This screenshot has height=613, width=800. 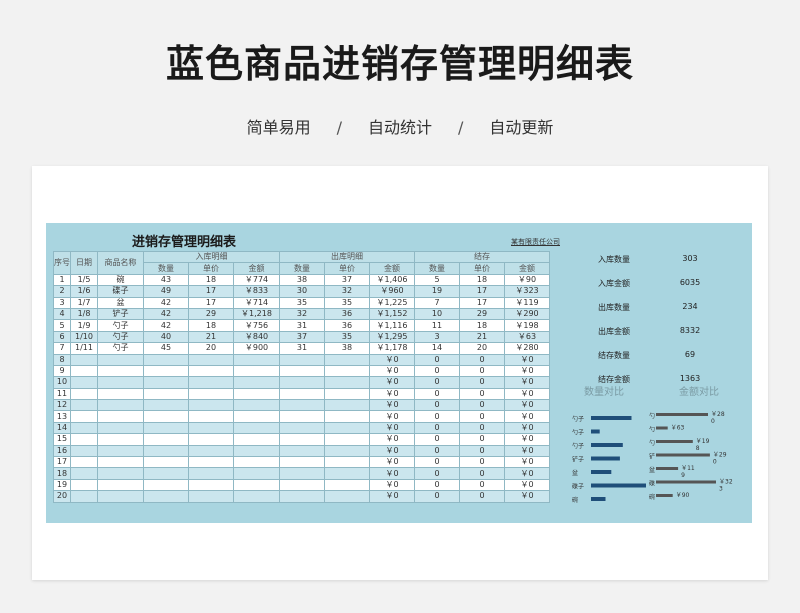 I want to click on amt-data-label: ￥63, so click(x=678, y=428).